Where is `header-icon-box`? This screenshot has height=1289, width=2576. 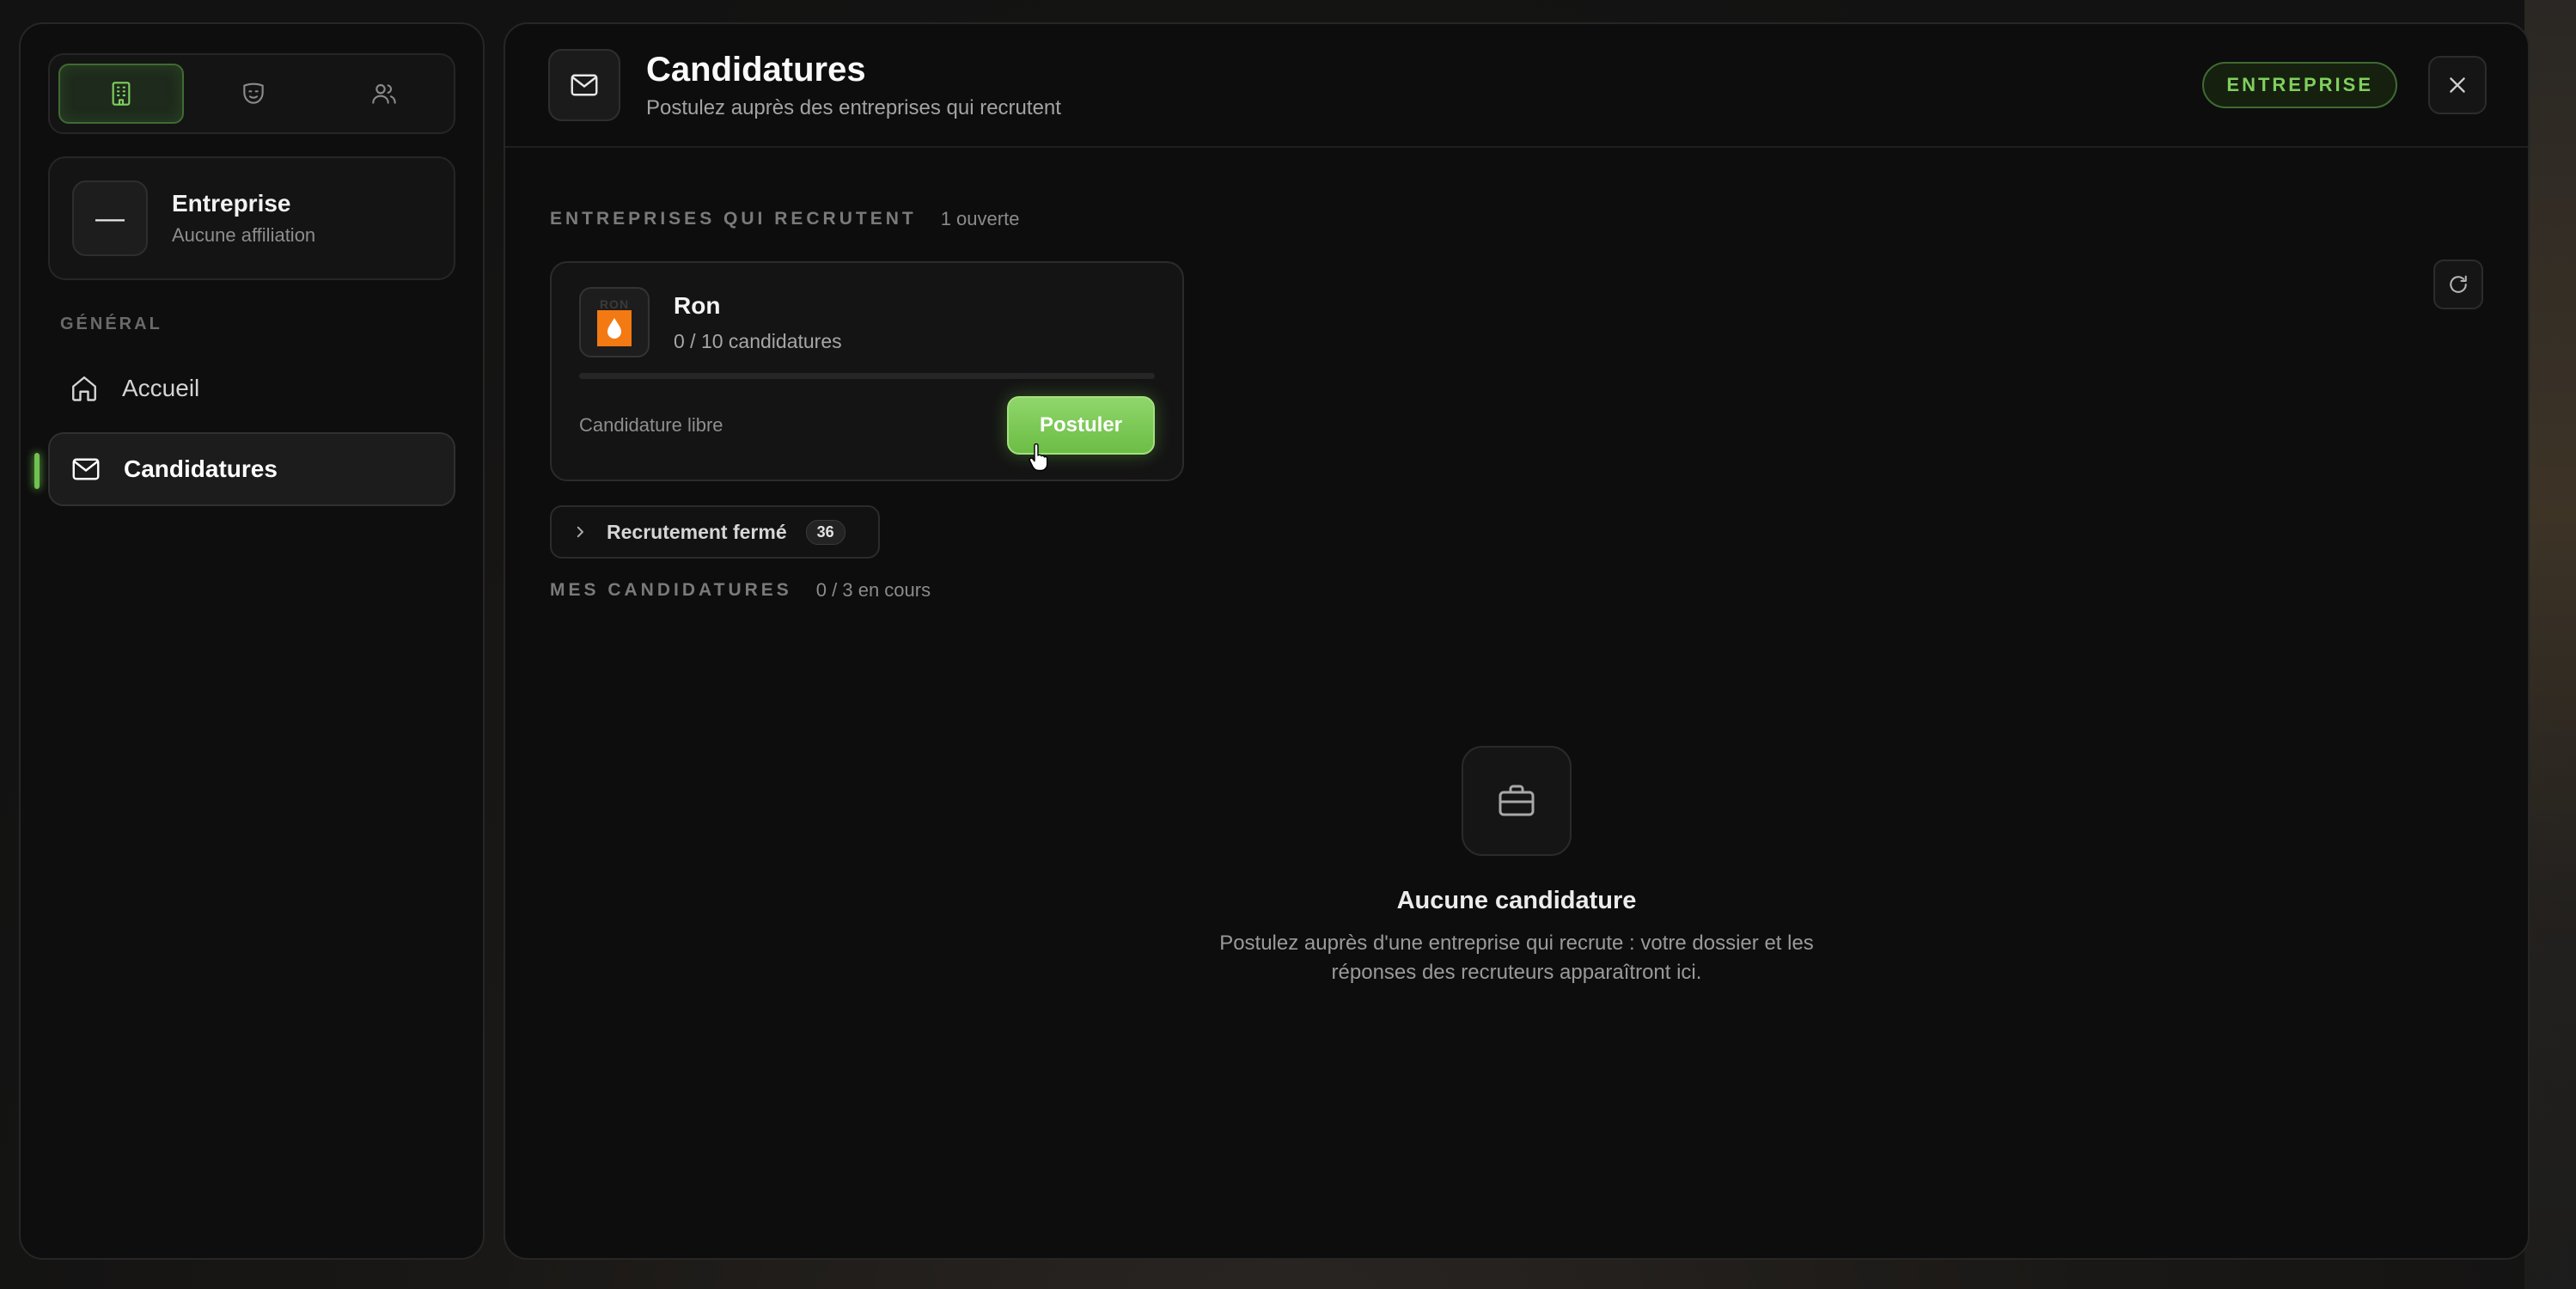 header-icon-box is located at coordinates (584, 85).